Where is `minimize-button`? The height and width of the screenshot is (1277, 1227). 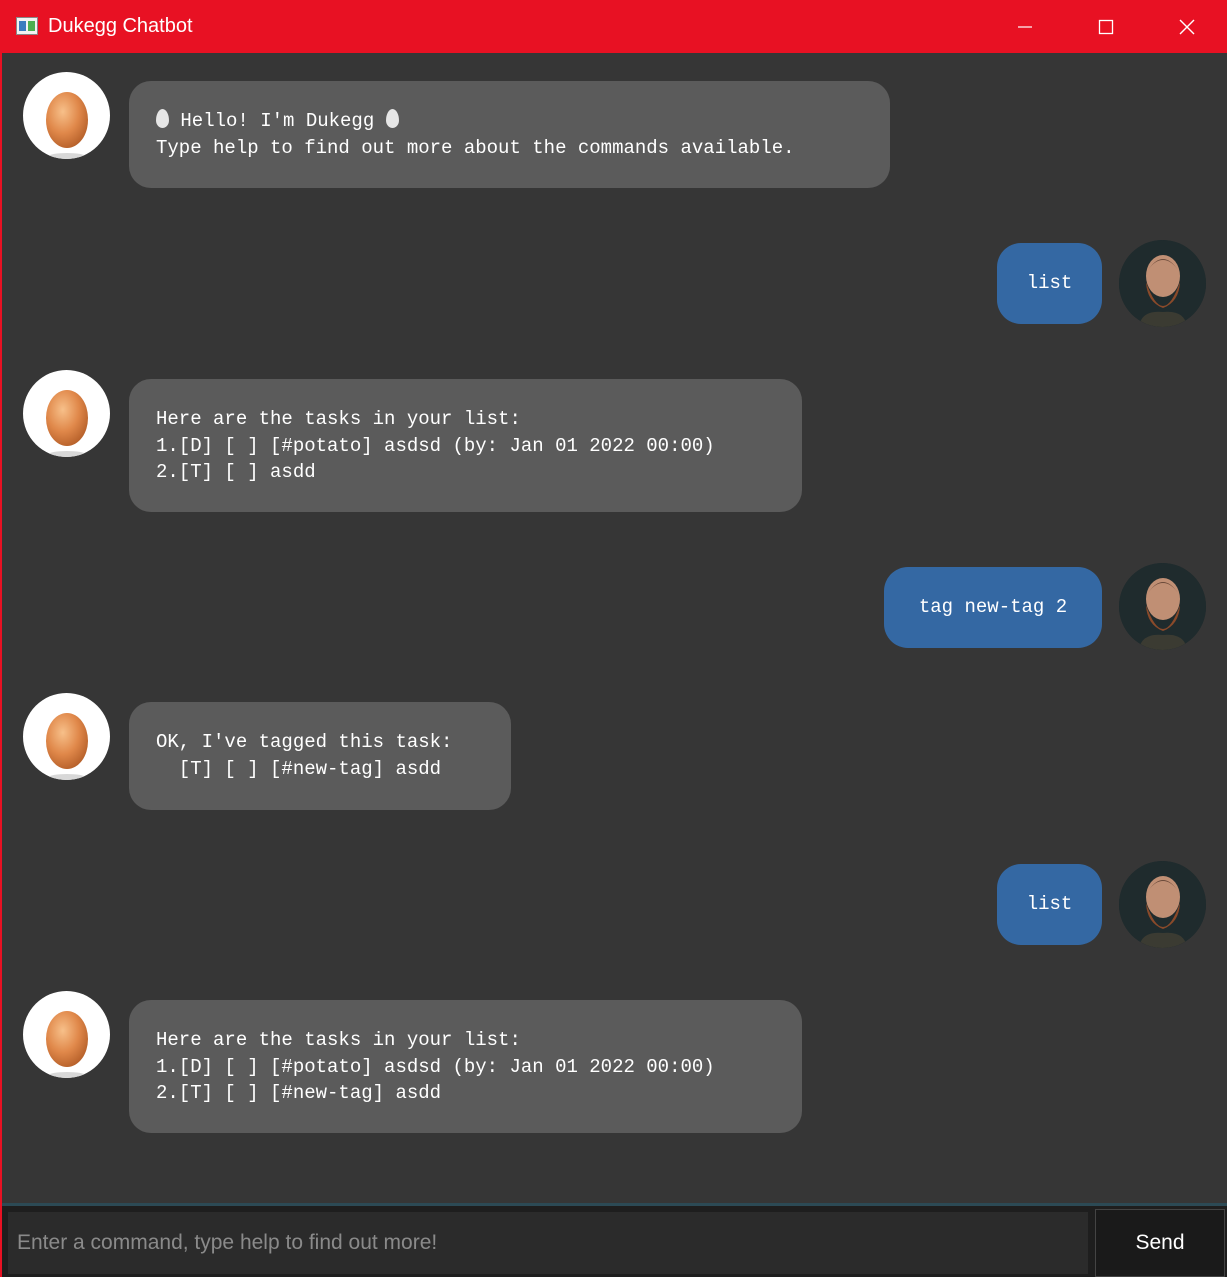 minimize-button is located at coordinates (1025, 26).